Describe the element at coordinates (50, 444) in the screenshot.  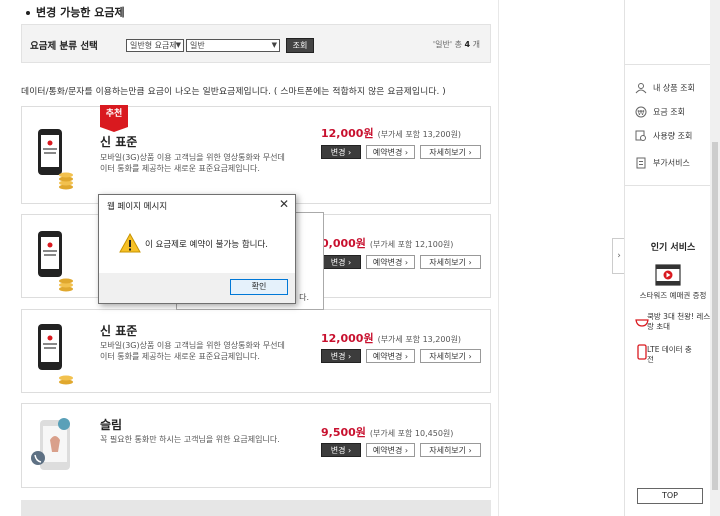
I see `phone-call-icon` at that location.